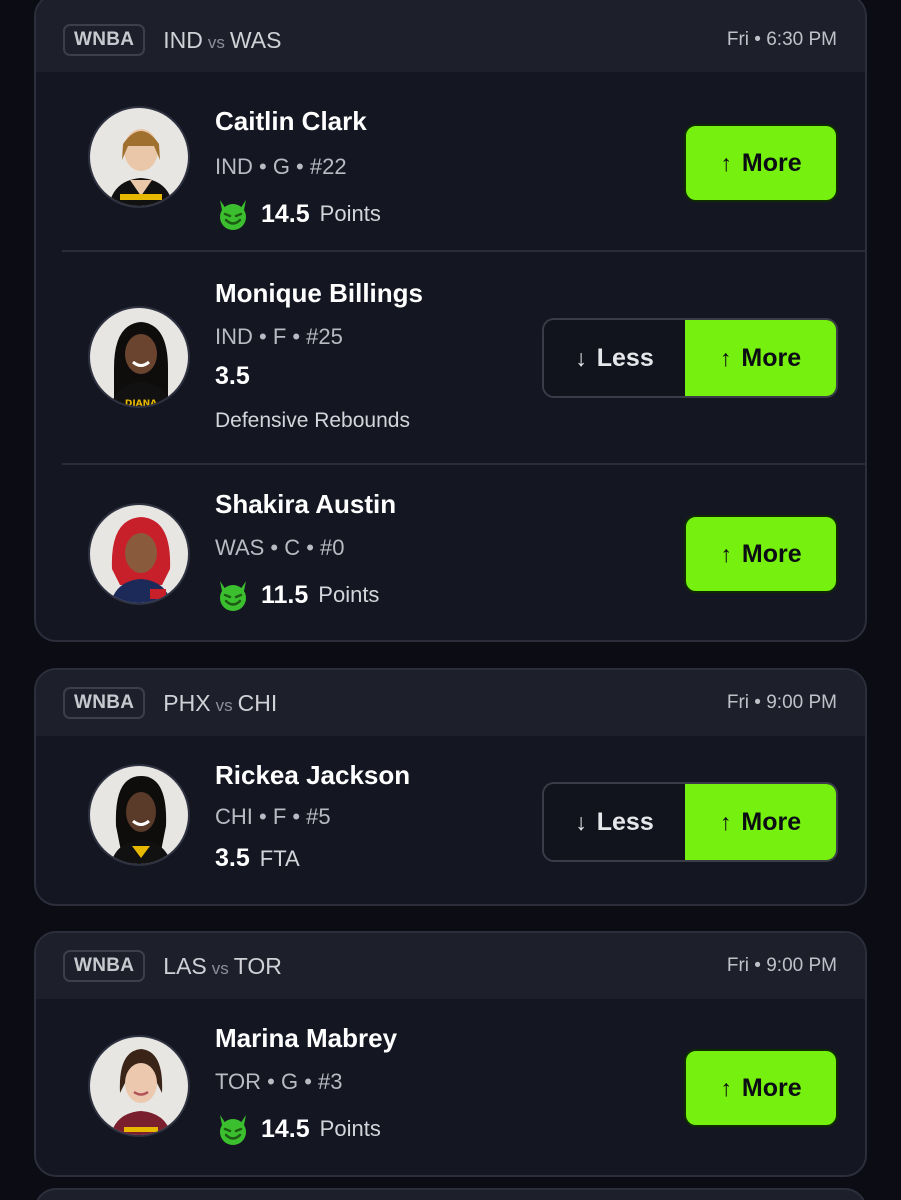  What do you see at coordinates (450, 36) in the screenshot?
I see `game-header: WNBA IND vs WAS Fri • 6:30 PM` at bounding box center [450, 36].